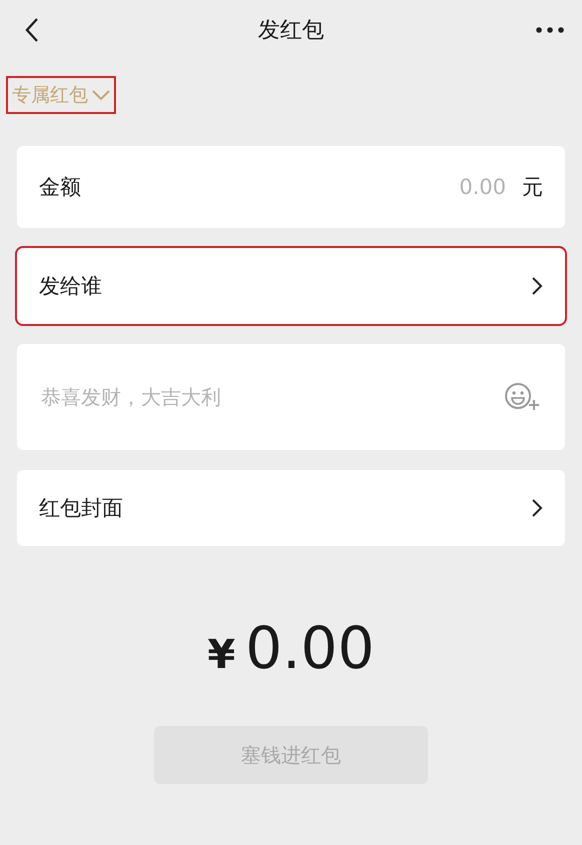 The width and height of the screenshot is (582, 845). What do you see at coordinates (532, 187) in the screenshot?
I see `unit-label: 元` at bounding box center [532, 187].